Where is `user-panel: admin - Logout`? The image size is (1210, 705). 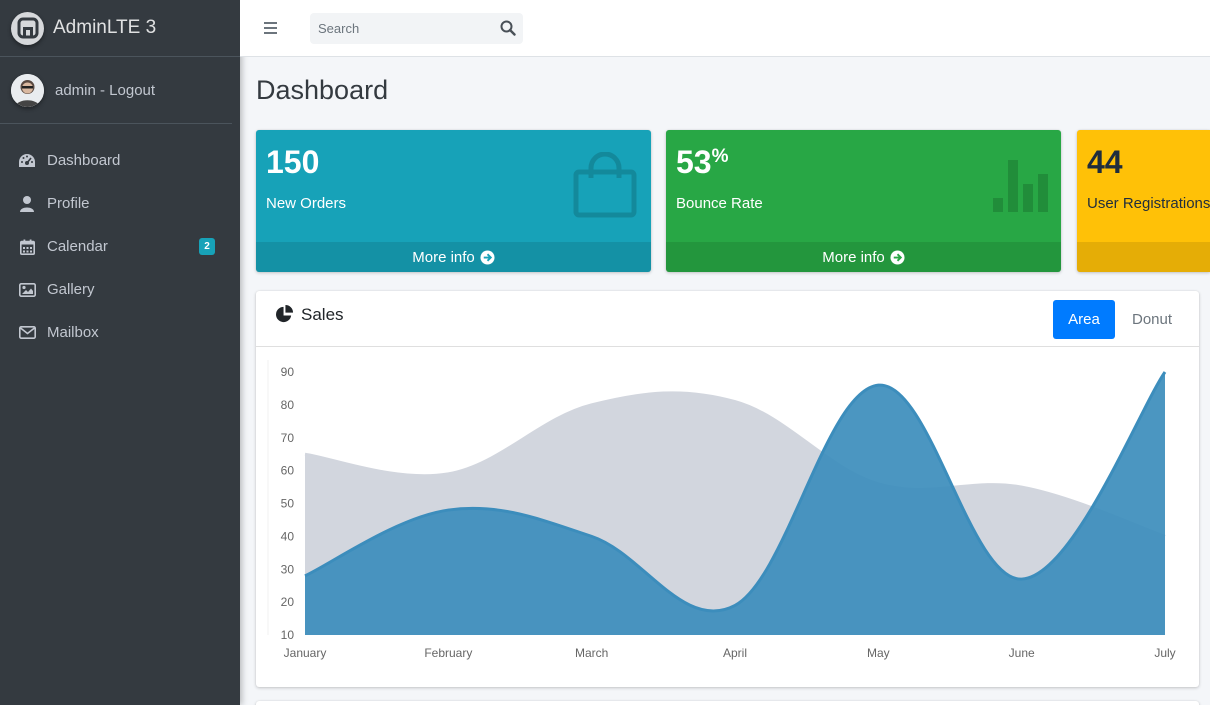 user-panel: admin - Logout is located at coordinates (116, 90).